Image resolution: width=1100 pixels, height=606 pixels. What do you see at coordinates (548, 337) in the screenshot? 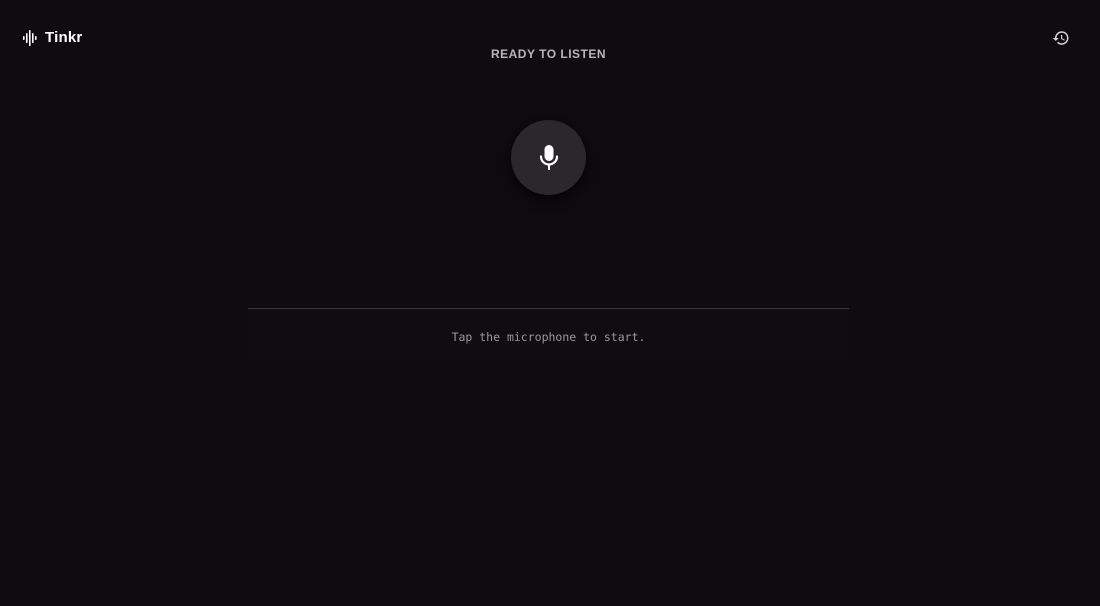
I see `transcript-hint: Tap the microphone to start.` at bounding box center [548, 337].